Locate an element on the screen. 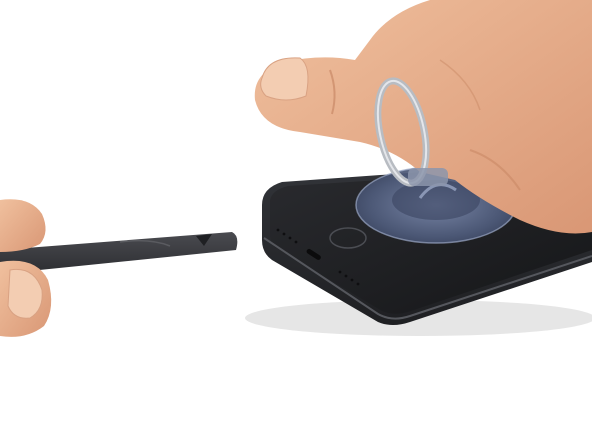 This screenshot has width=592, height=444. thumb-nail is located at coordinates (284, 79).